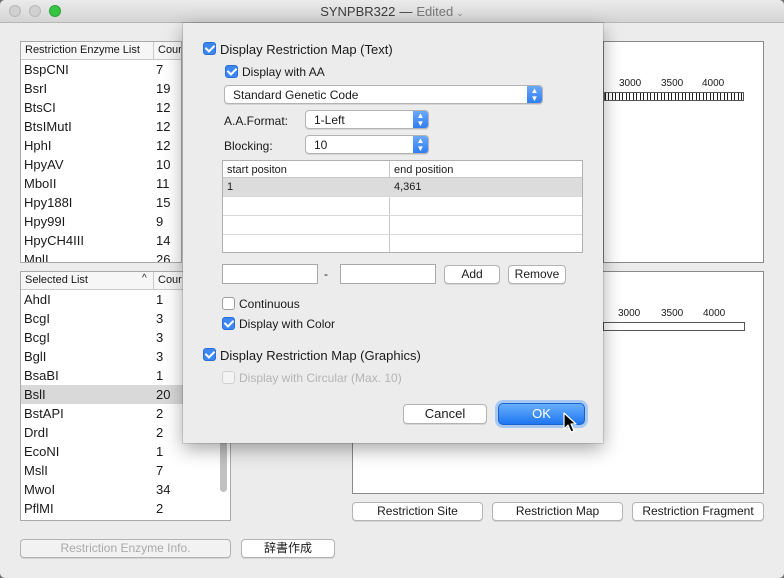 The height and width of the screenshot is (578, 784). I want to click on table-row: BspCNI 7, so click(101, 69).